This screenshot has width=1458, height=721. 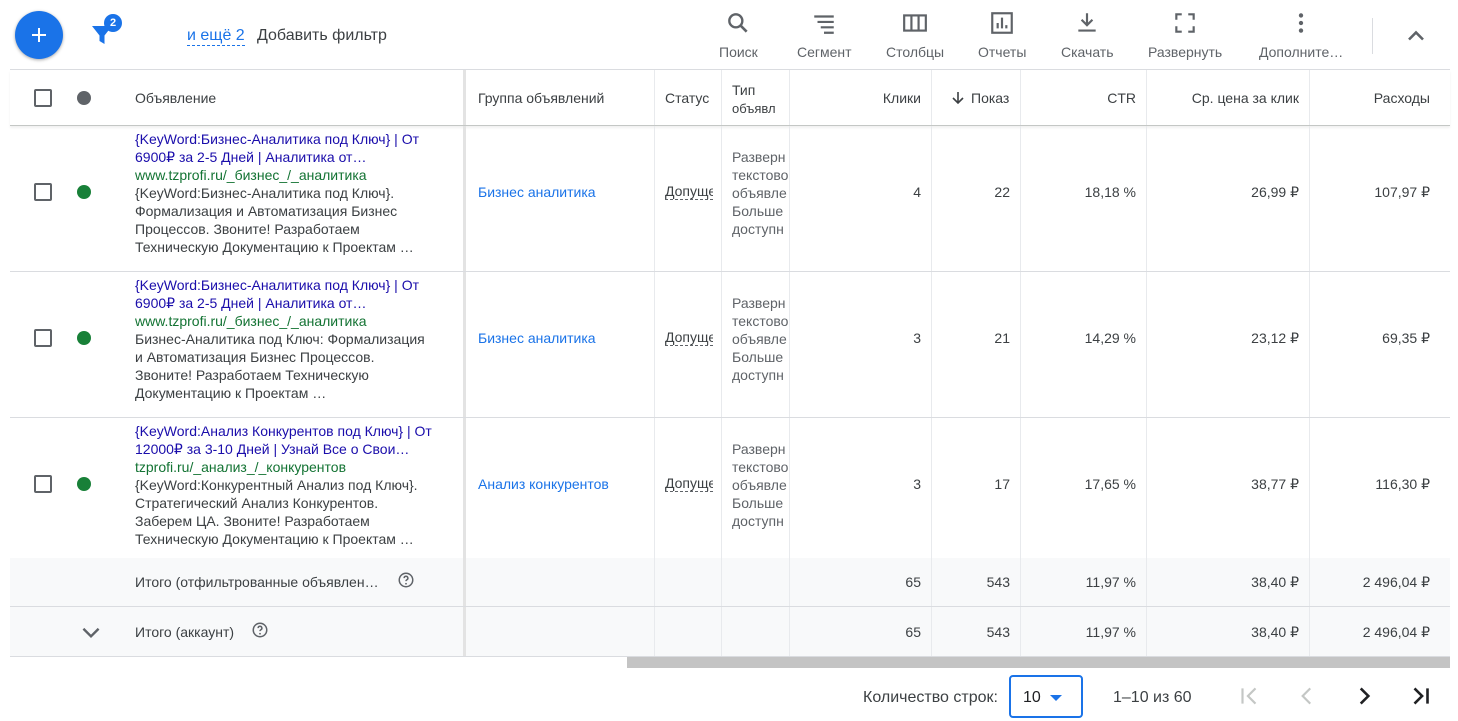 I want to click on last-page-icon, so click(x=1421, y=696).